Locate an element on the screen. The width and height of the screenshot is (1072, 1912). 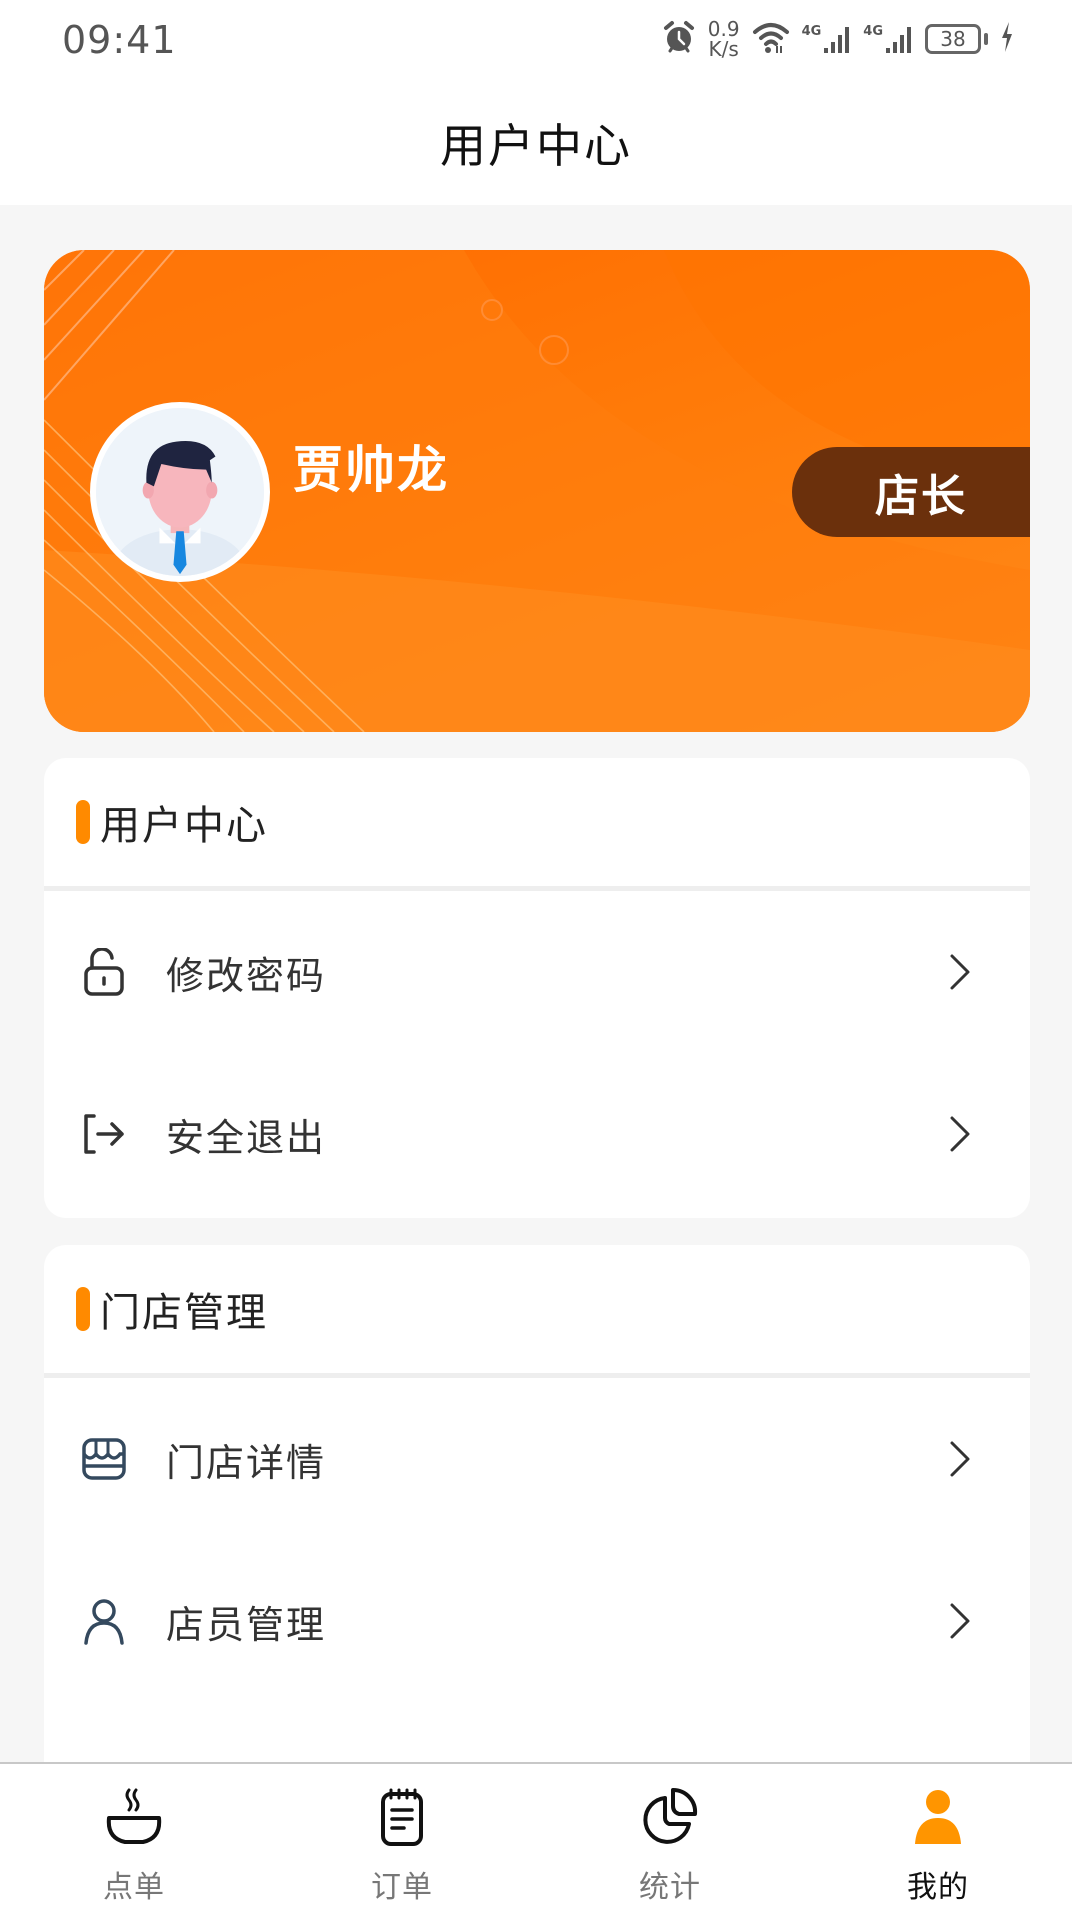
user-avatar-illustration is located at coordinates (180, 492).